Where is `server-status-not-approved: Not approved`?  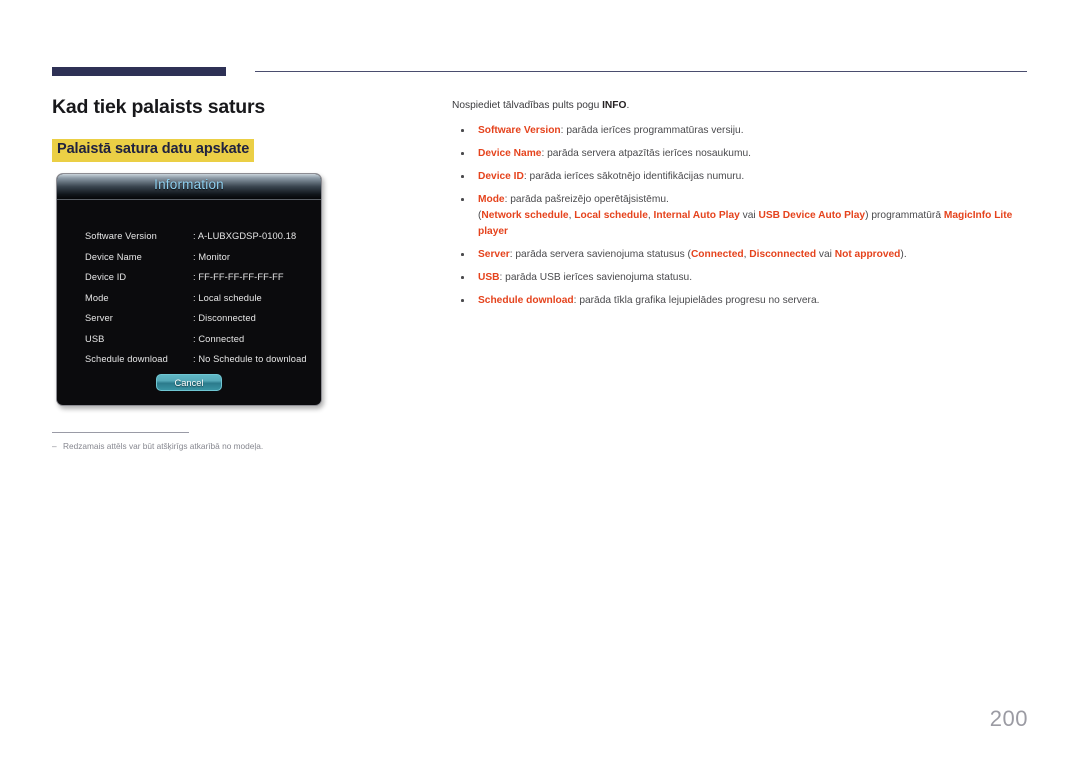 server-status-not-approved: Not approved is located at coordinates (867, 254).